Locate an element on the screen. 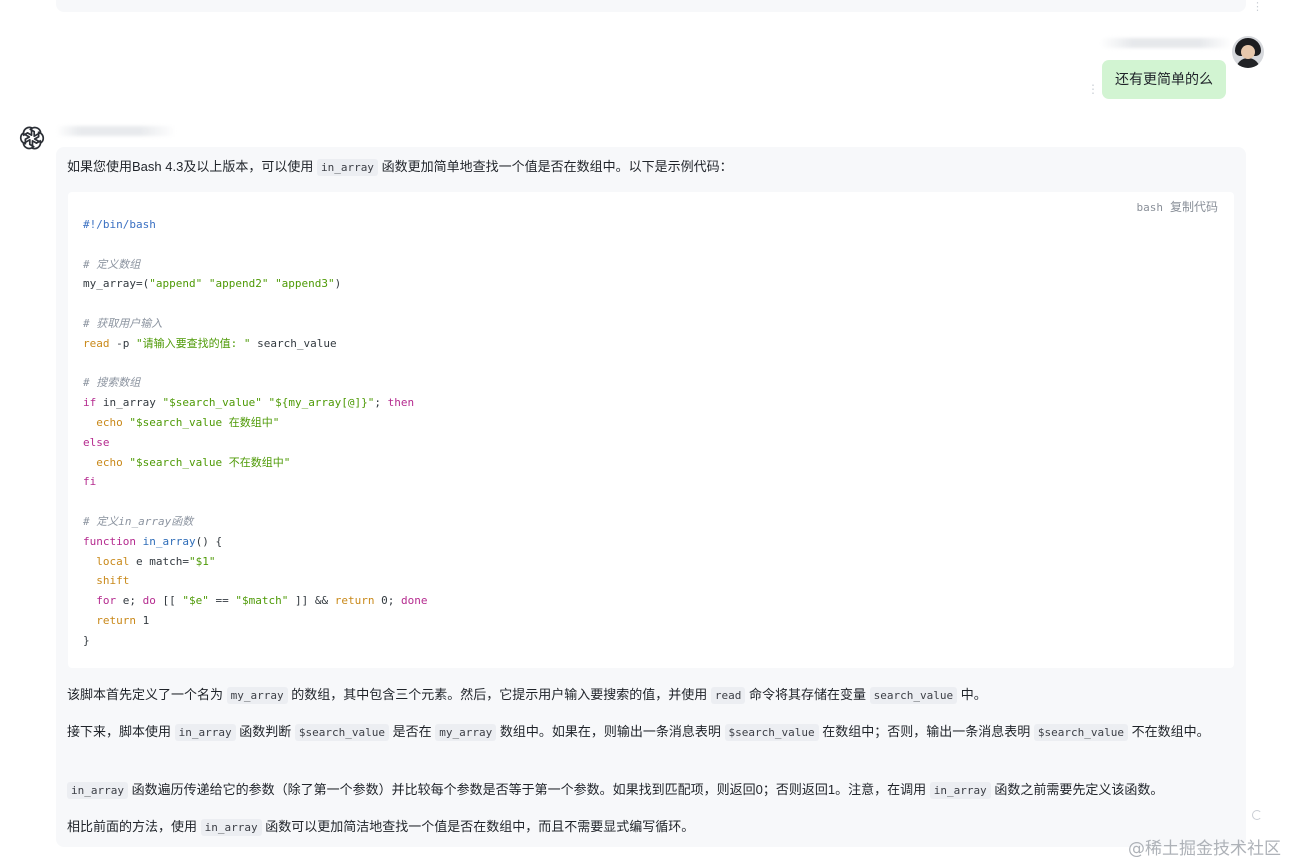 The width and height of the screenshot is (1294, 862). assistant-name-blurred is located at coordinates (116, 131).